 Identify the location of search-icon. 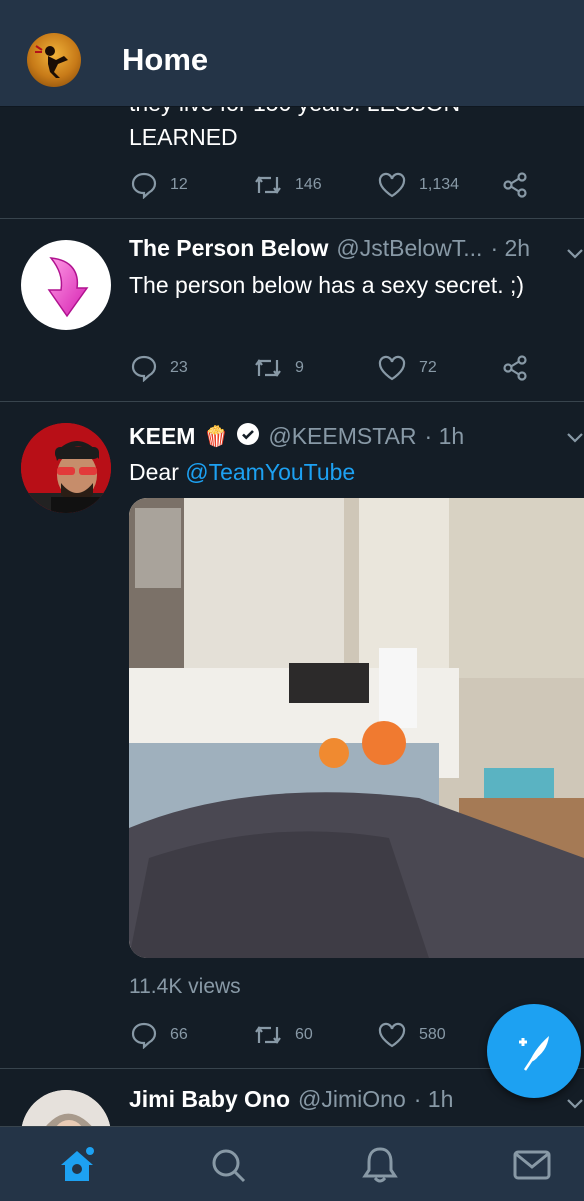
(229, 1166).